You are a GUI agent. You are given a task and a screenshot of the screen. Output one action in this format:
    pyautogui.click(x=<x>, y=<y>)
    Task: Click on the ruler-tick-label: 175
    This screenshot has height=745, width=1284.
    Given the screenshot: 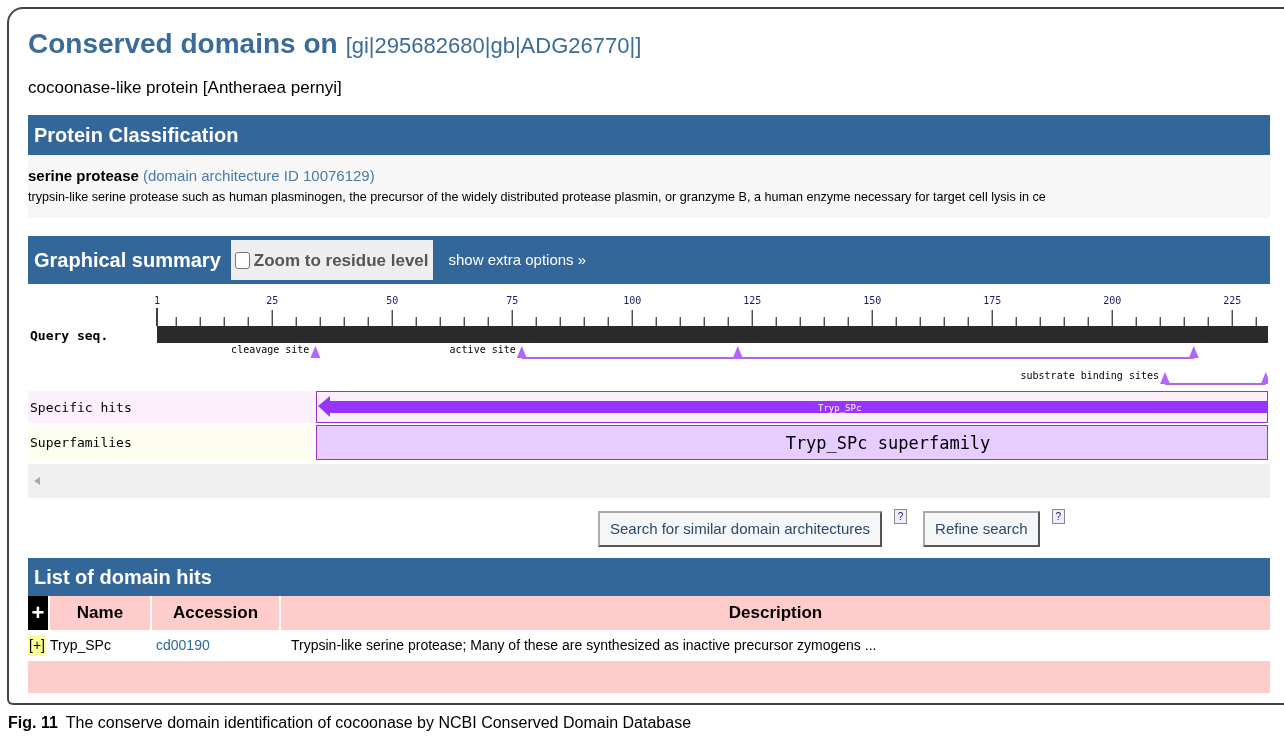 What is the action you would take?
    pyautogui.click(x=992, y=301)
    